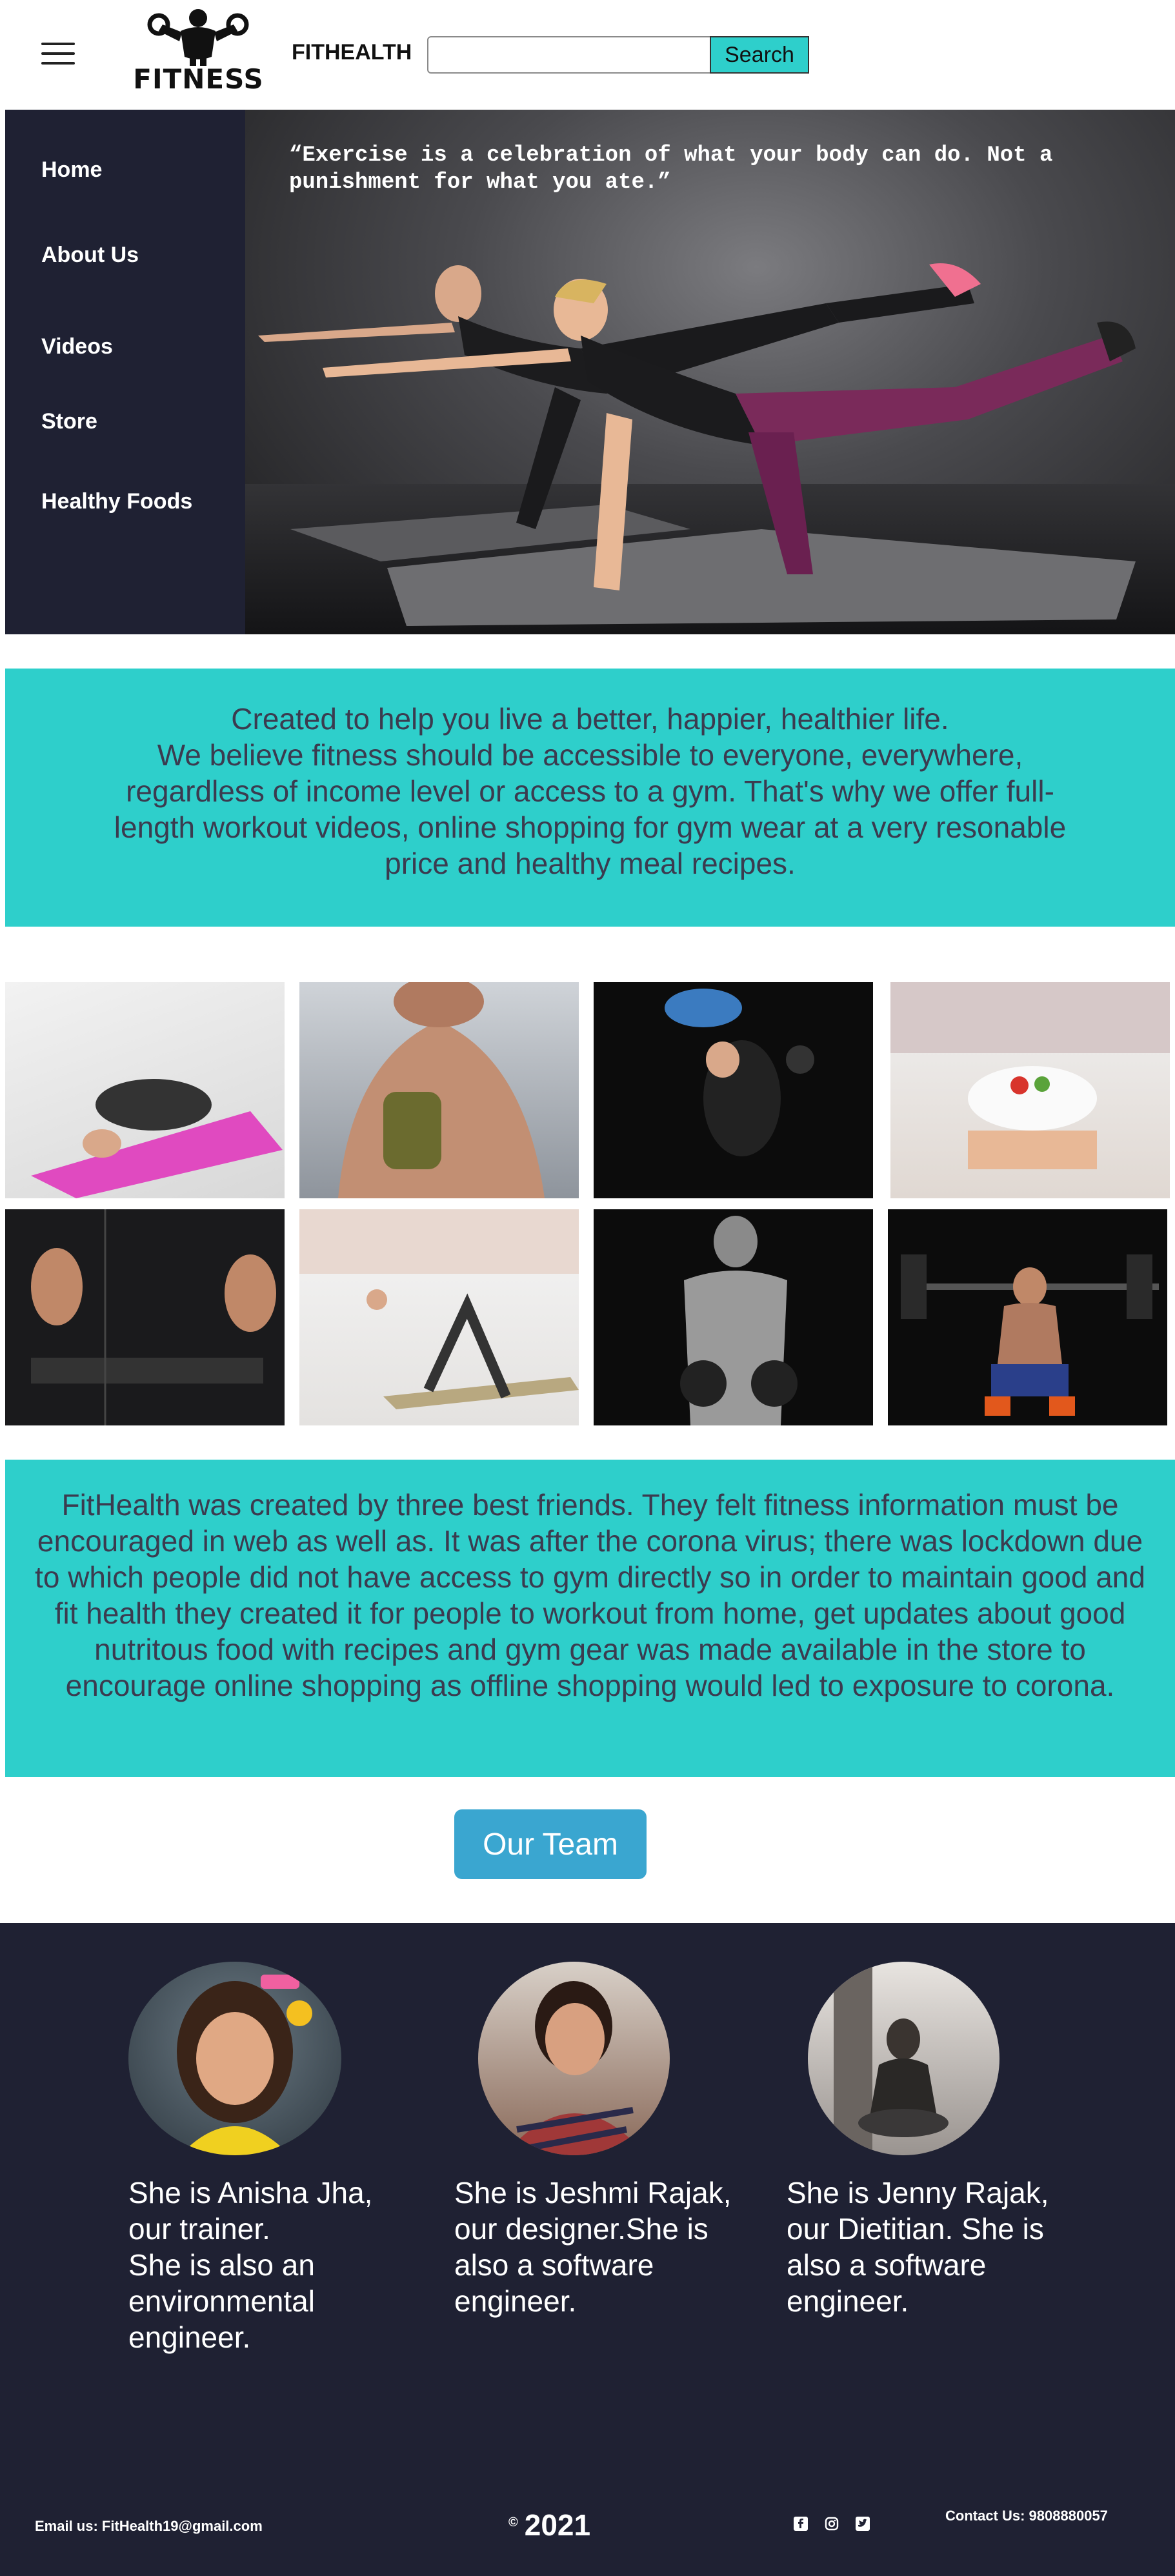  I want to click on sidebar-item-about-us: About Us, so click(90, 255).